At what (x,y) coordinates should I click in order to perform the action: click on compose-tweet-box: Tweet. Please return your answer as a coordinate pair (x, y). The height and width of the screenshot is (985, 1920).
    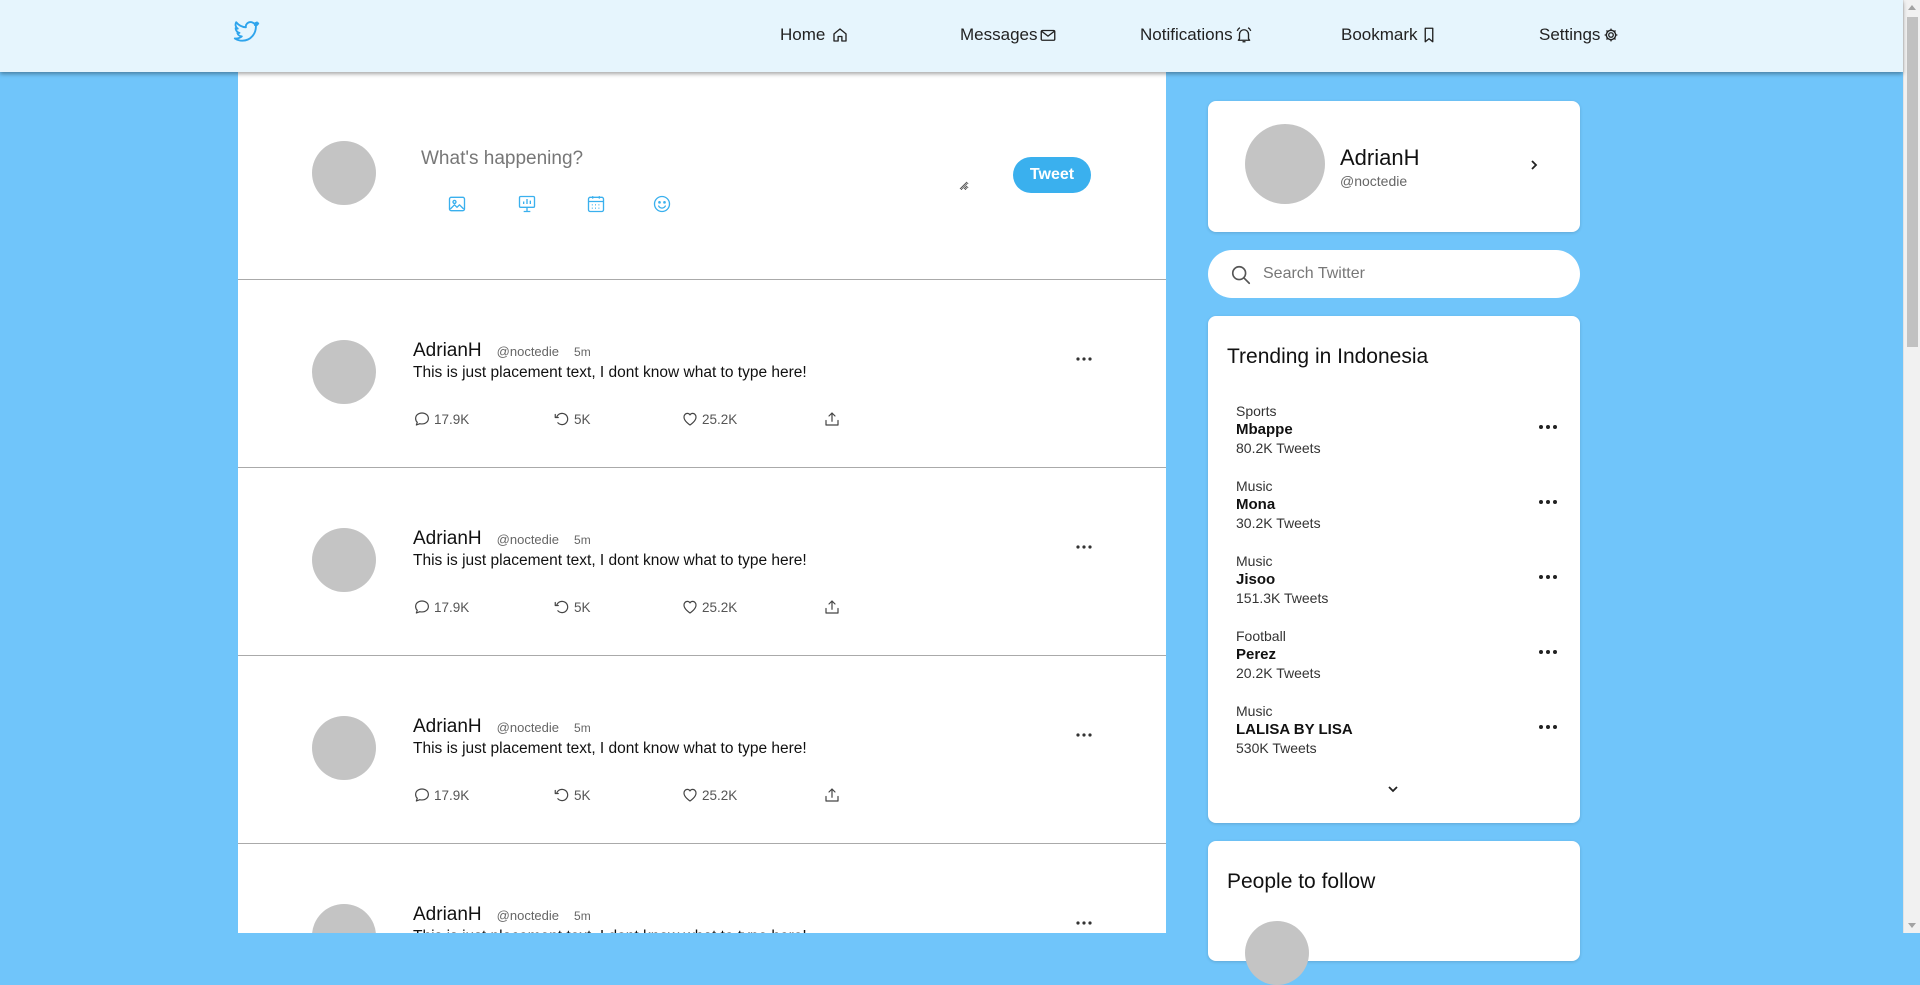
    Looking at the image, I should click on (702, 176).